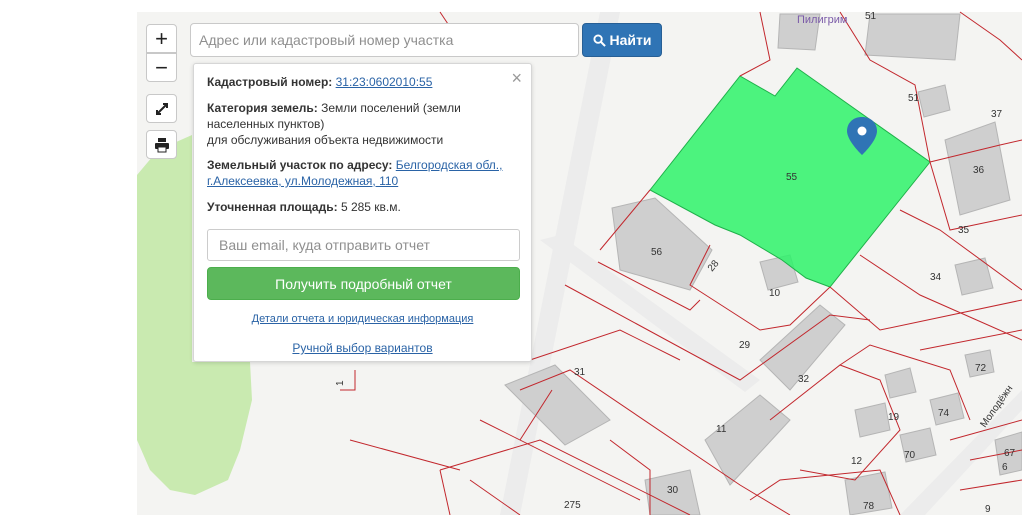  I want to click on parcel-number: 12, so click(857, 461).